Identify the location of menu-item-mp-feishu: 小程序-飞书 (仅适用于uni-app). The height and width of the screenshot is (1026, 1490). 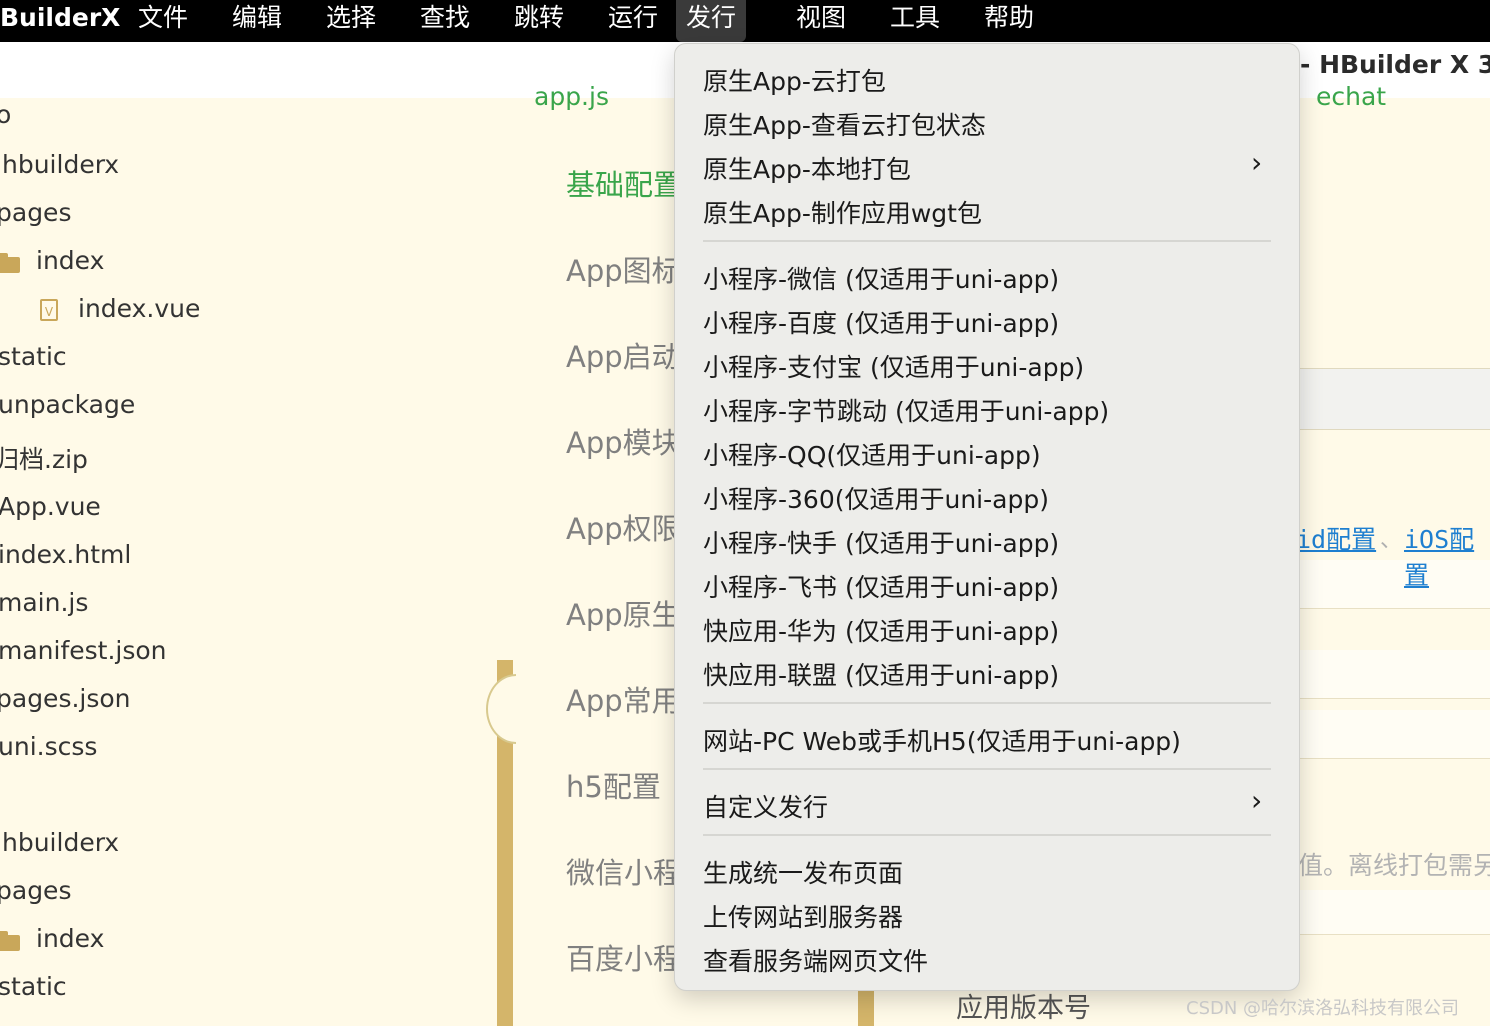
(881, 586).